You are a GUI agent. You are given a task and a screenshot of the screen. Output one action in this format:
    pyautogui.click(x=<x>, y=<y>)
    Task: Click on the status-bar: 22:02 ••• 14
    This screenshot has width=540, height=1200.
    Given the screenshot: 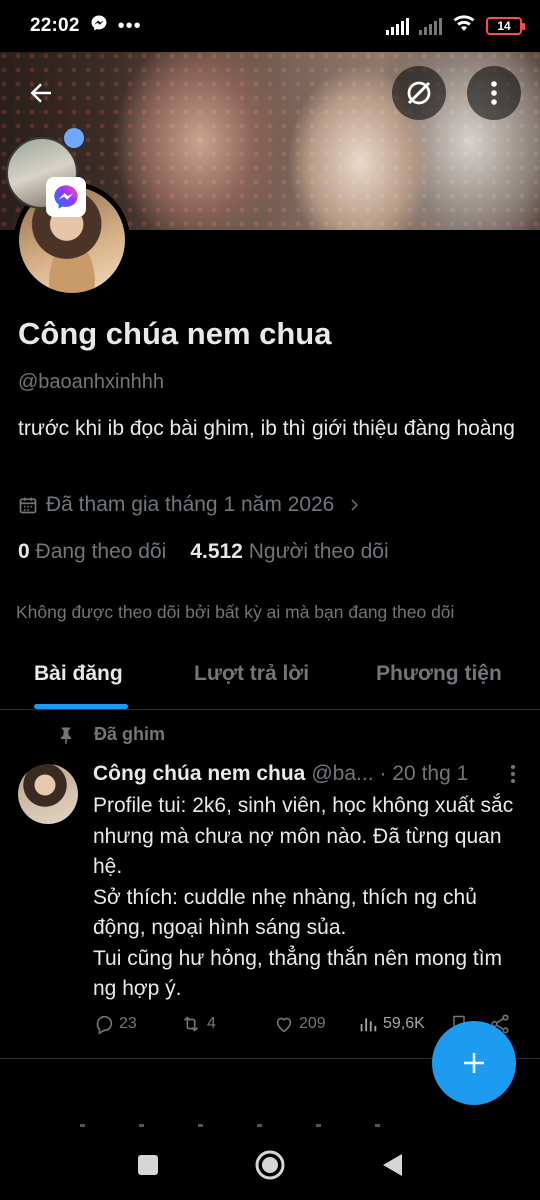 What is the action you would take?
    pyautogui.click(x=270, y=26)
    